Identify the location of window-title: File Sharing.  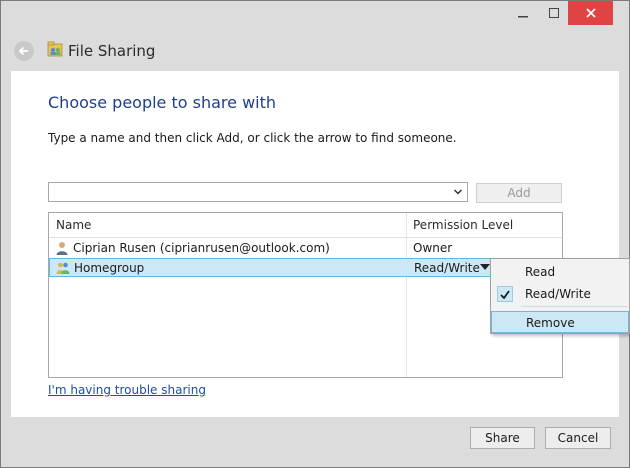
(112, 51).